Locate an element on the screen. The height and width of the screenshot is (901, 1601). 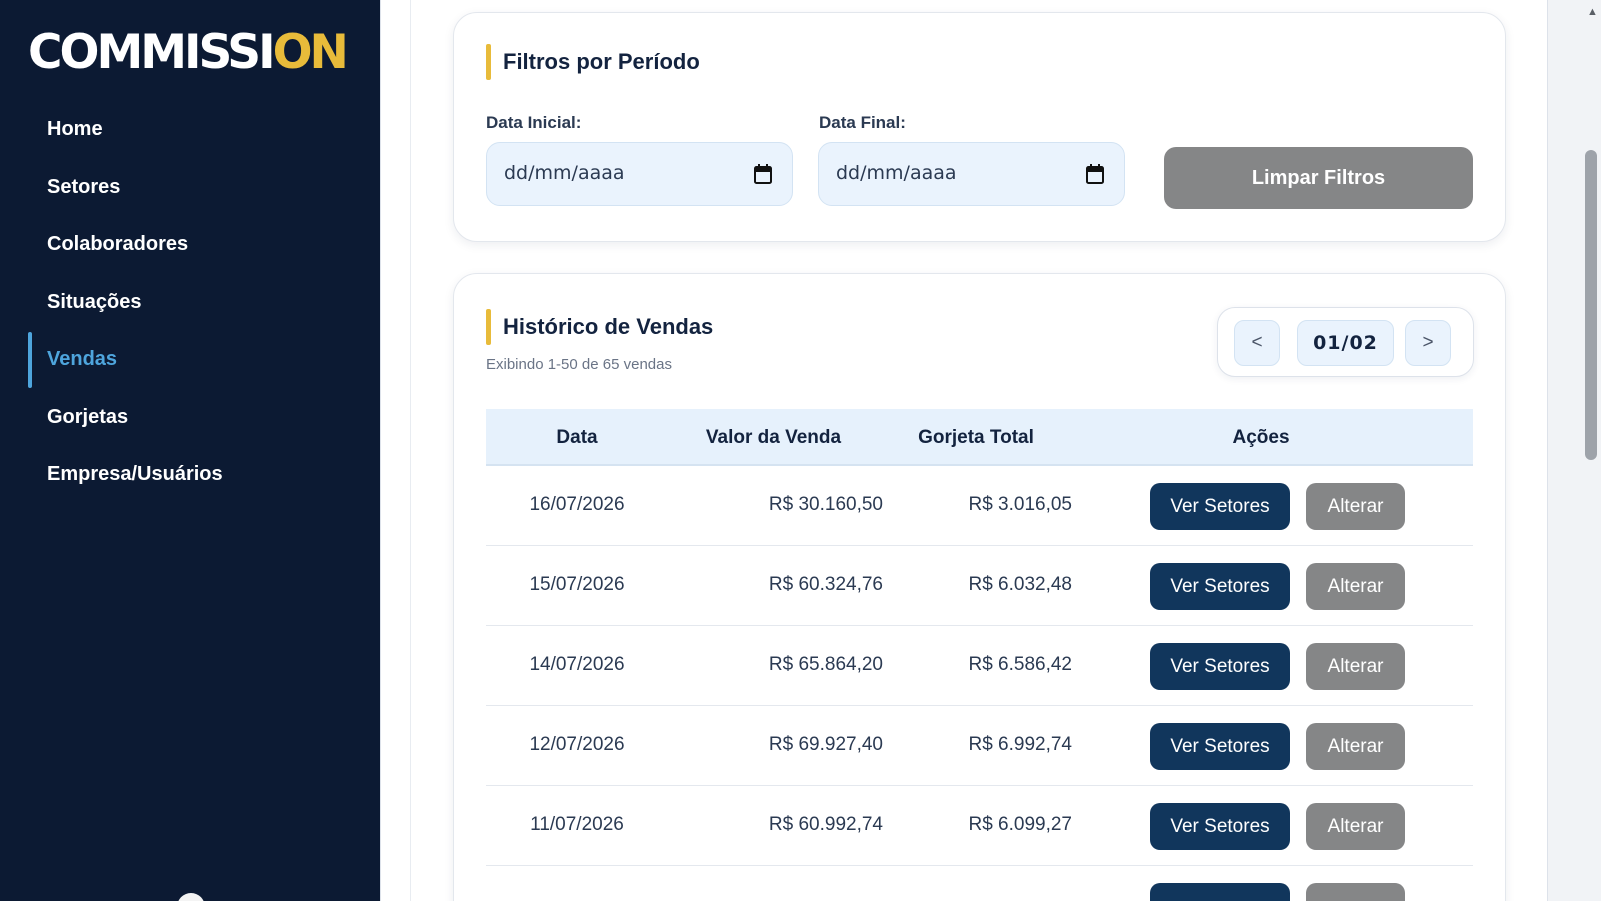
cell-tip-total: R$ 3.016,05 is located at coordinates (1020, 504).